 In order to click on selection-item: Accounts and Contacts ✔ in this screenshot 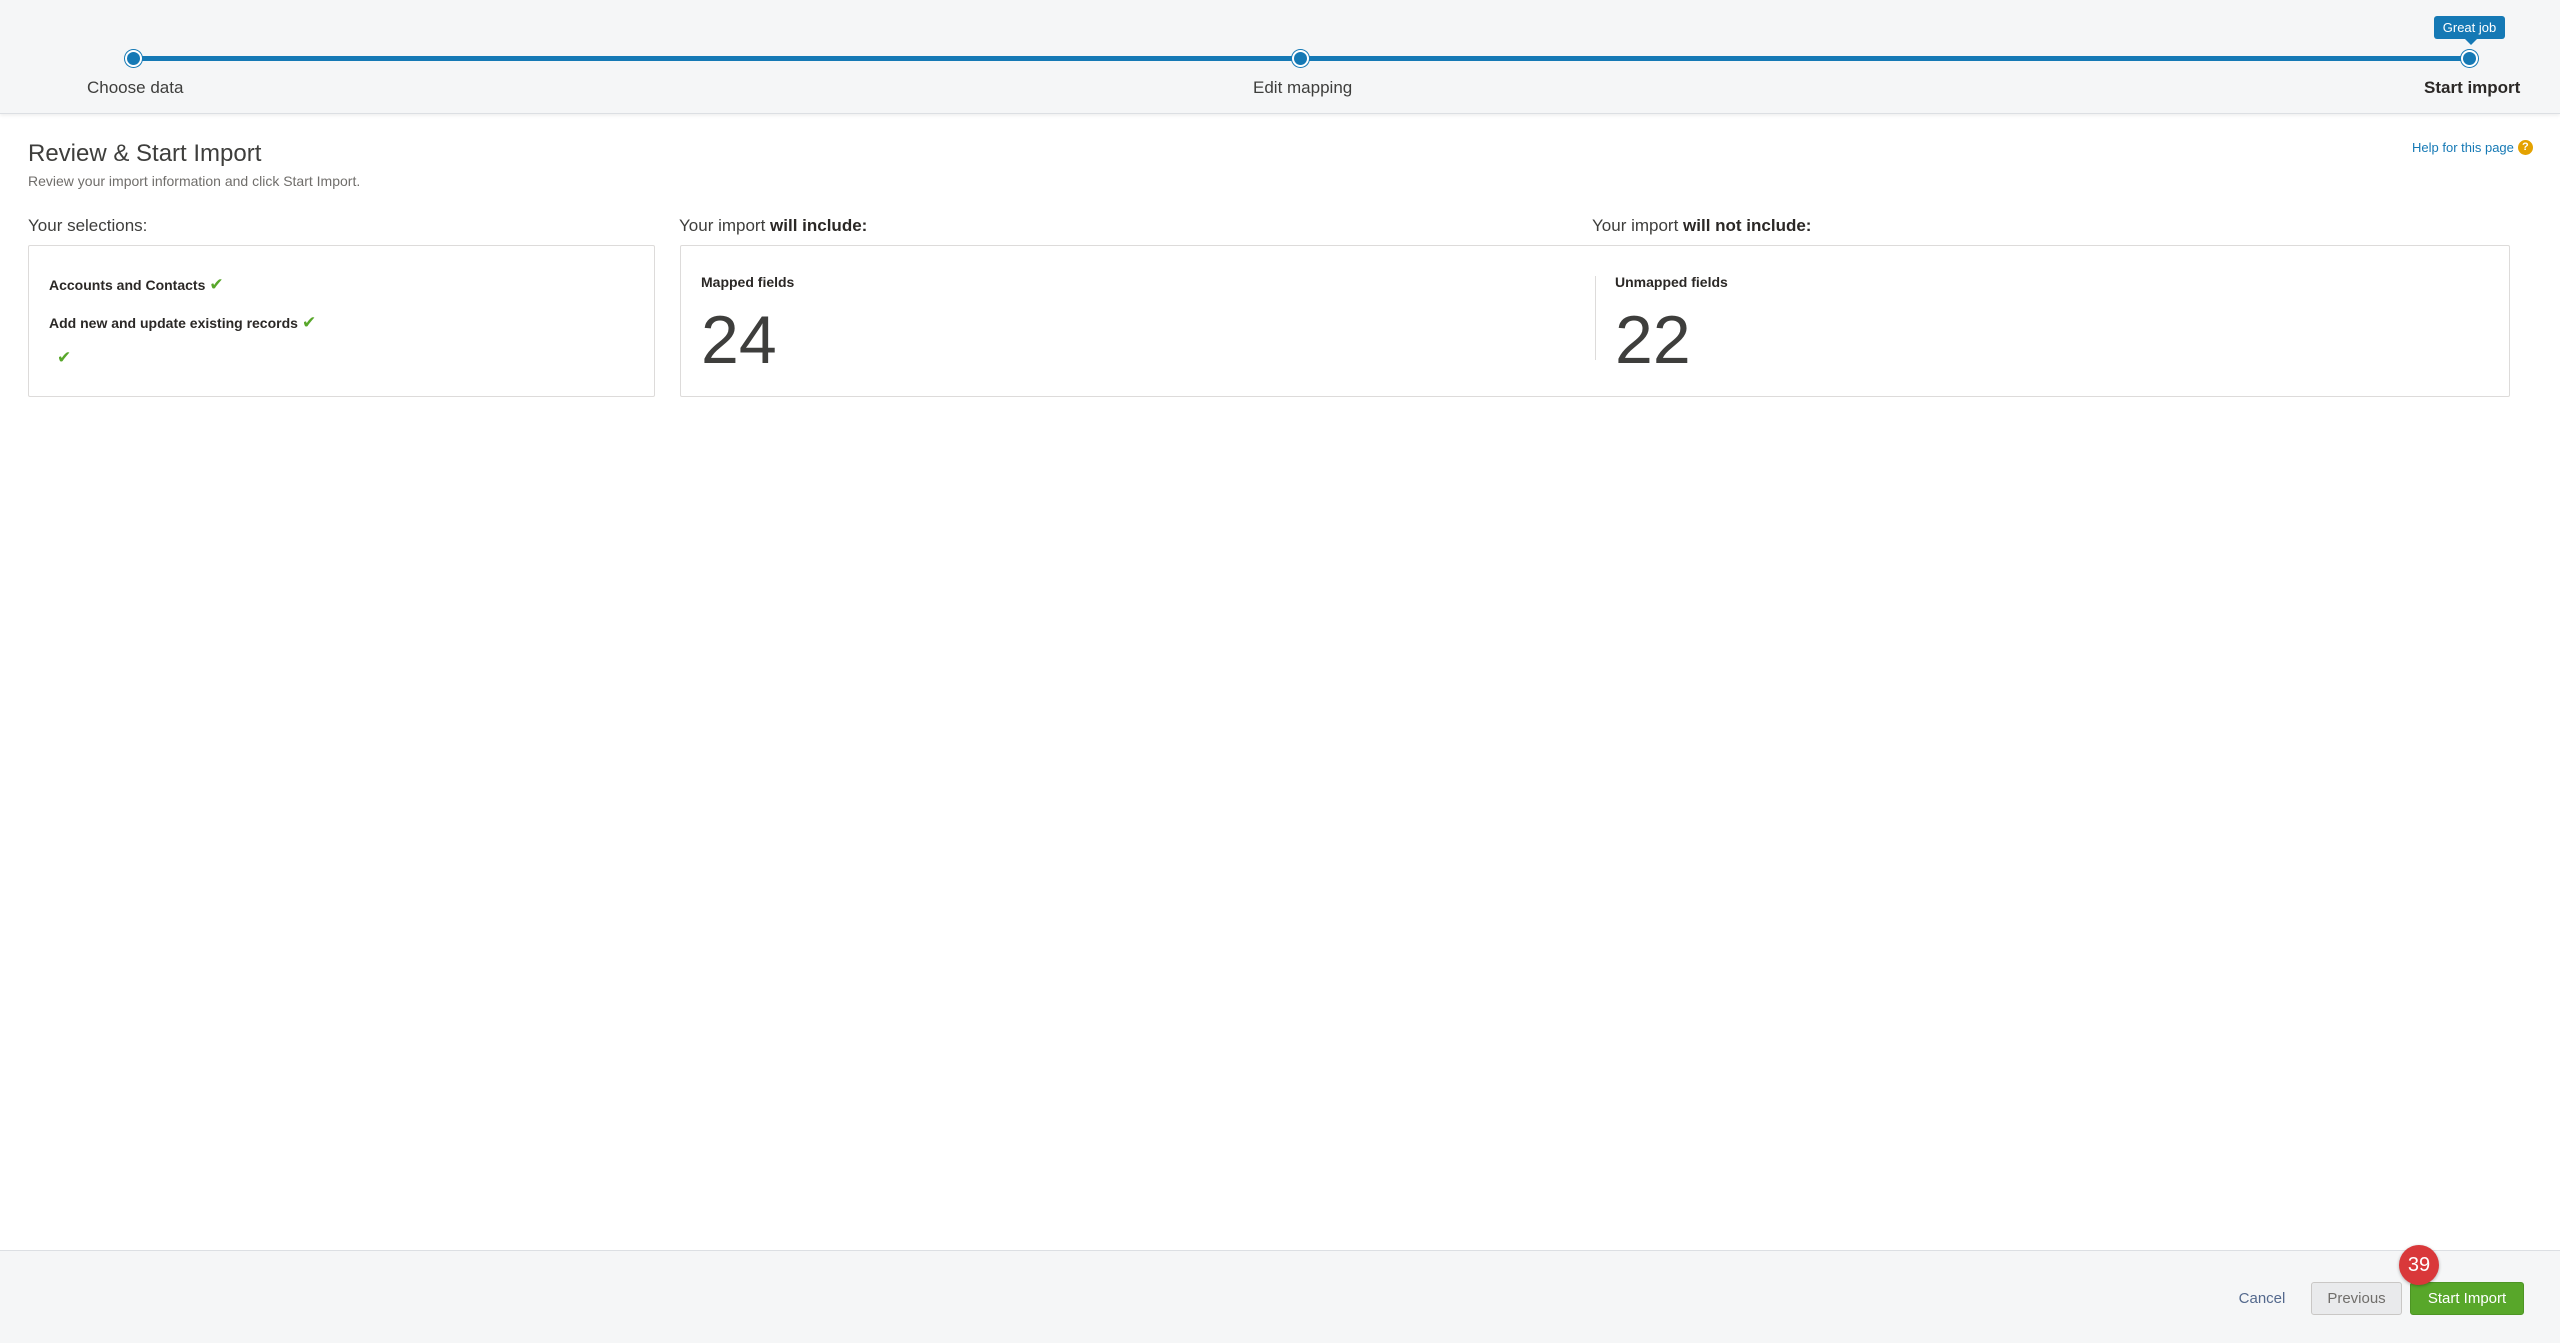, I will do `click(136, 284)`.